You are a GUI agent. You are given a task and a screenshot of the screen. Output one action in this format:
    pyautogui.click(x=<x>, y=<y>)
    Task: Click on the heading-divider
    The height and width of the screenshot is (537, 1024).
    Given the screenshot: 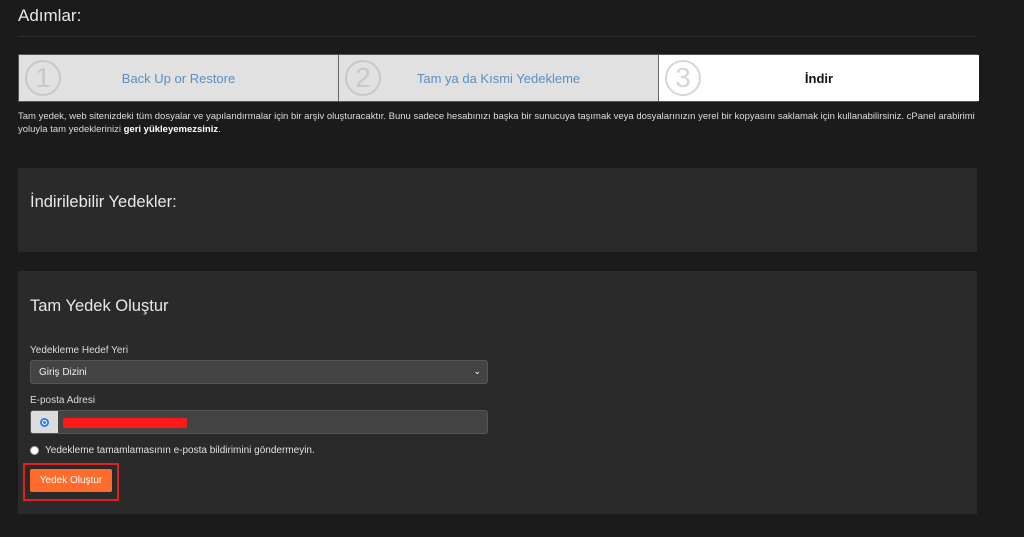 What is the action you would take?
    pyautogui.click(x=497, y=36)
    